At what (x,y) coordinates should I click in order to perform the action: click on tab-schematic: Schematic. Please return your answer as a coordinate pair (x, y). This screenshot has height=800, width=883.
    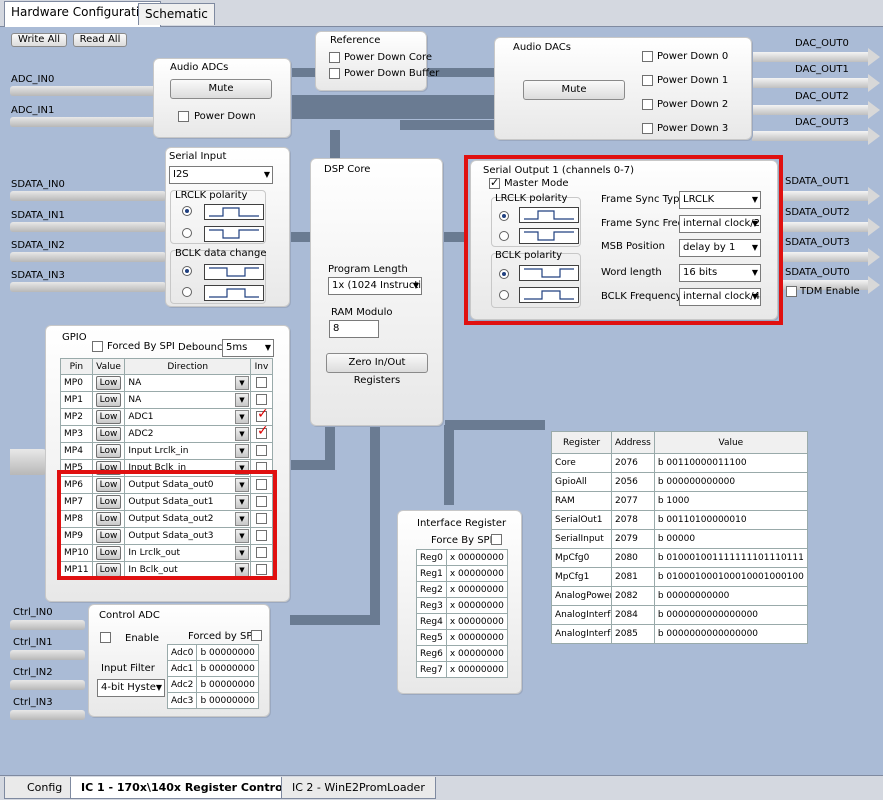
    Looking at the image, I should click on (176, 14).